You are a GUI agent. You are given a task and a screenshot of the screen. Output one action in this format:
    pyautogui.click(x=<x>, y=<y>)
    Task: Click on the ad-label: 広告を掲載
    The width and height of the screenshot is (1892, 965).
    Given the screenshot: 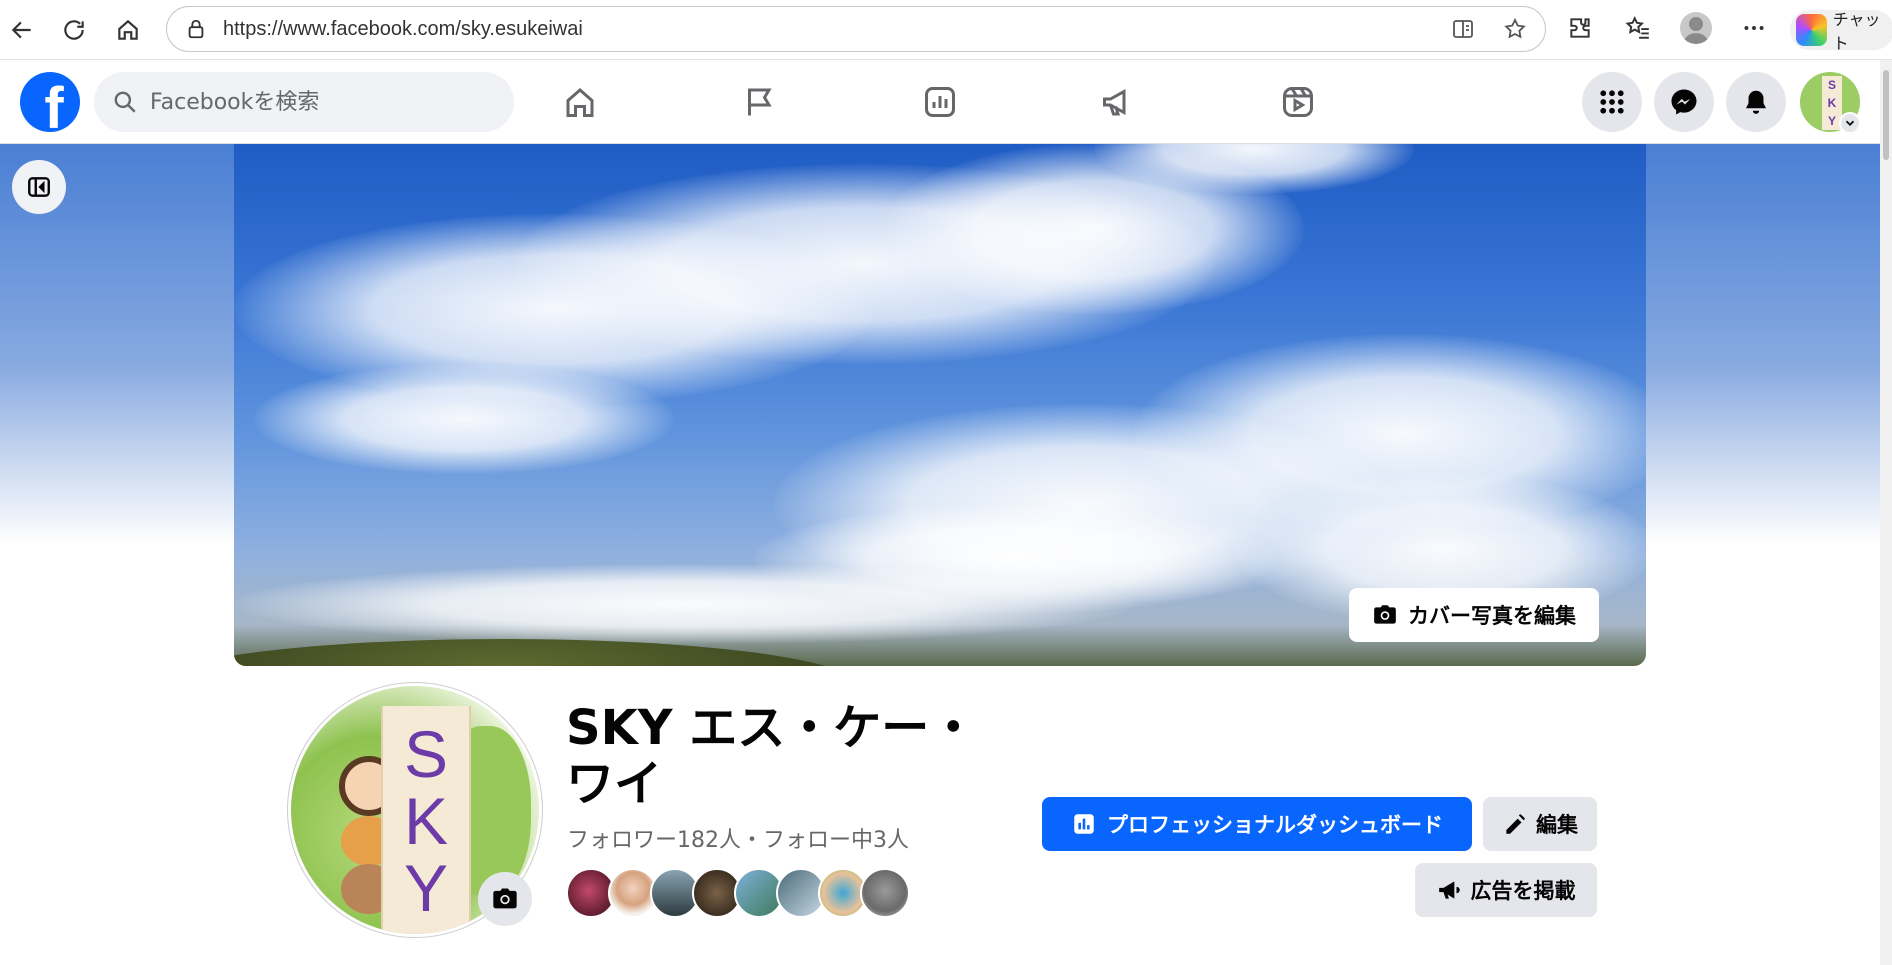 What is the action you would take?
    pyautogui.click(x=1523, y=891)
    